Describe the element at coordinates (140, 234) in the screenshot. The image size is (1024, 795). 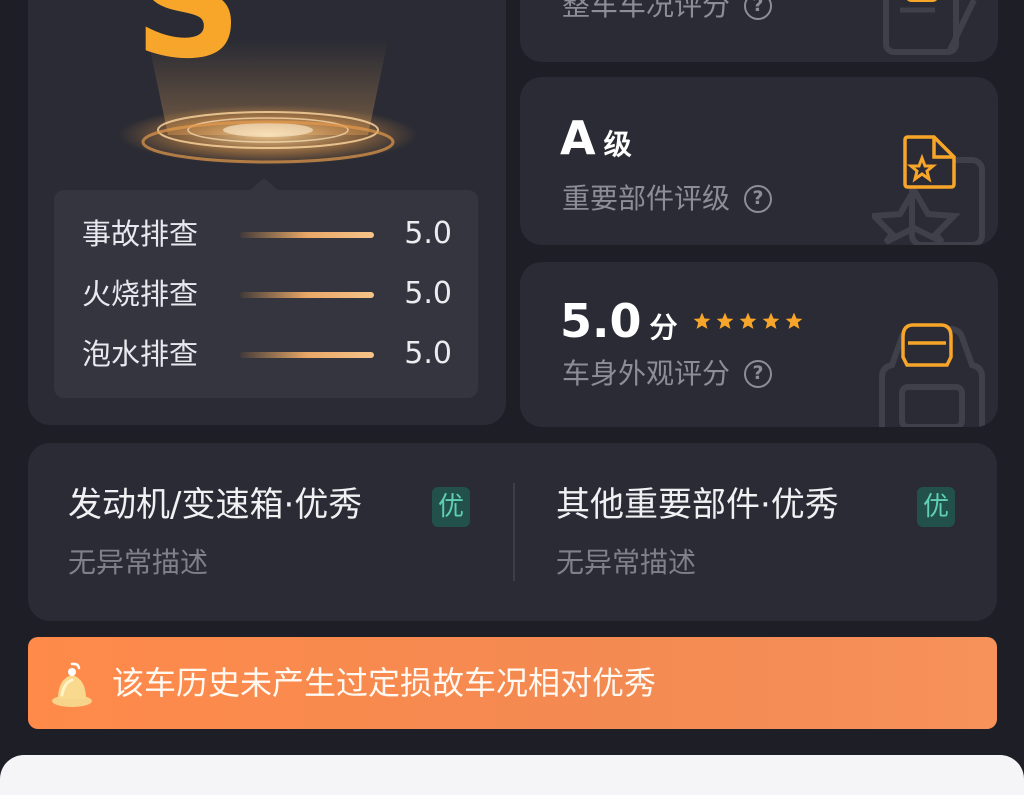
I see `check-label: 事故排查` at that location.